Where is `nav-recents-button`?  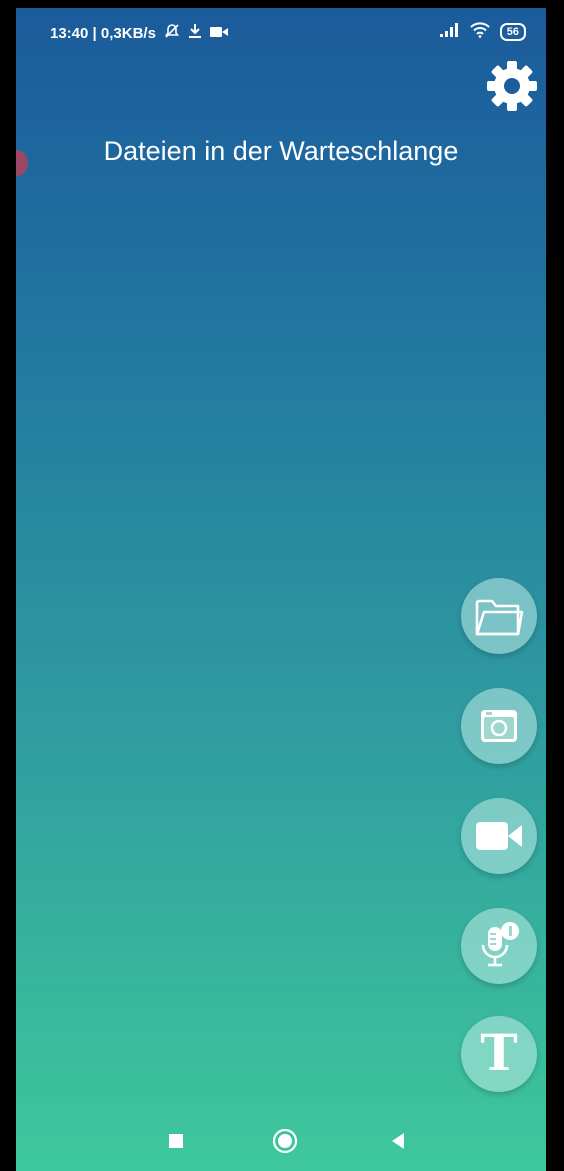 nav-recents-button is located at coordinates (176, 1141).